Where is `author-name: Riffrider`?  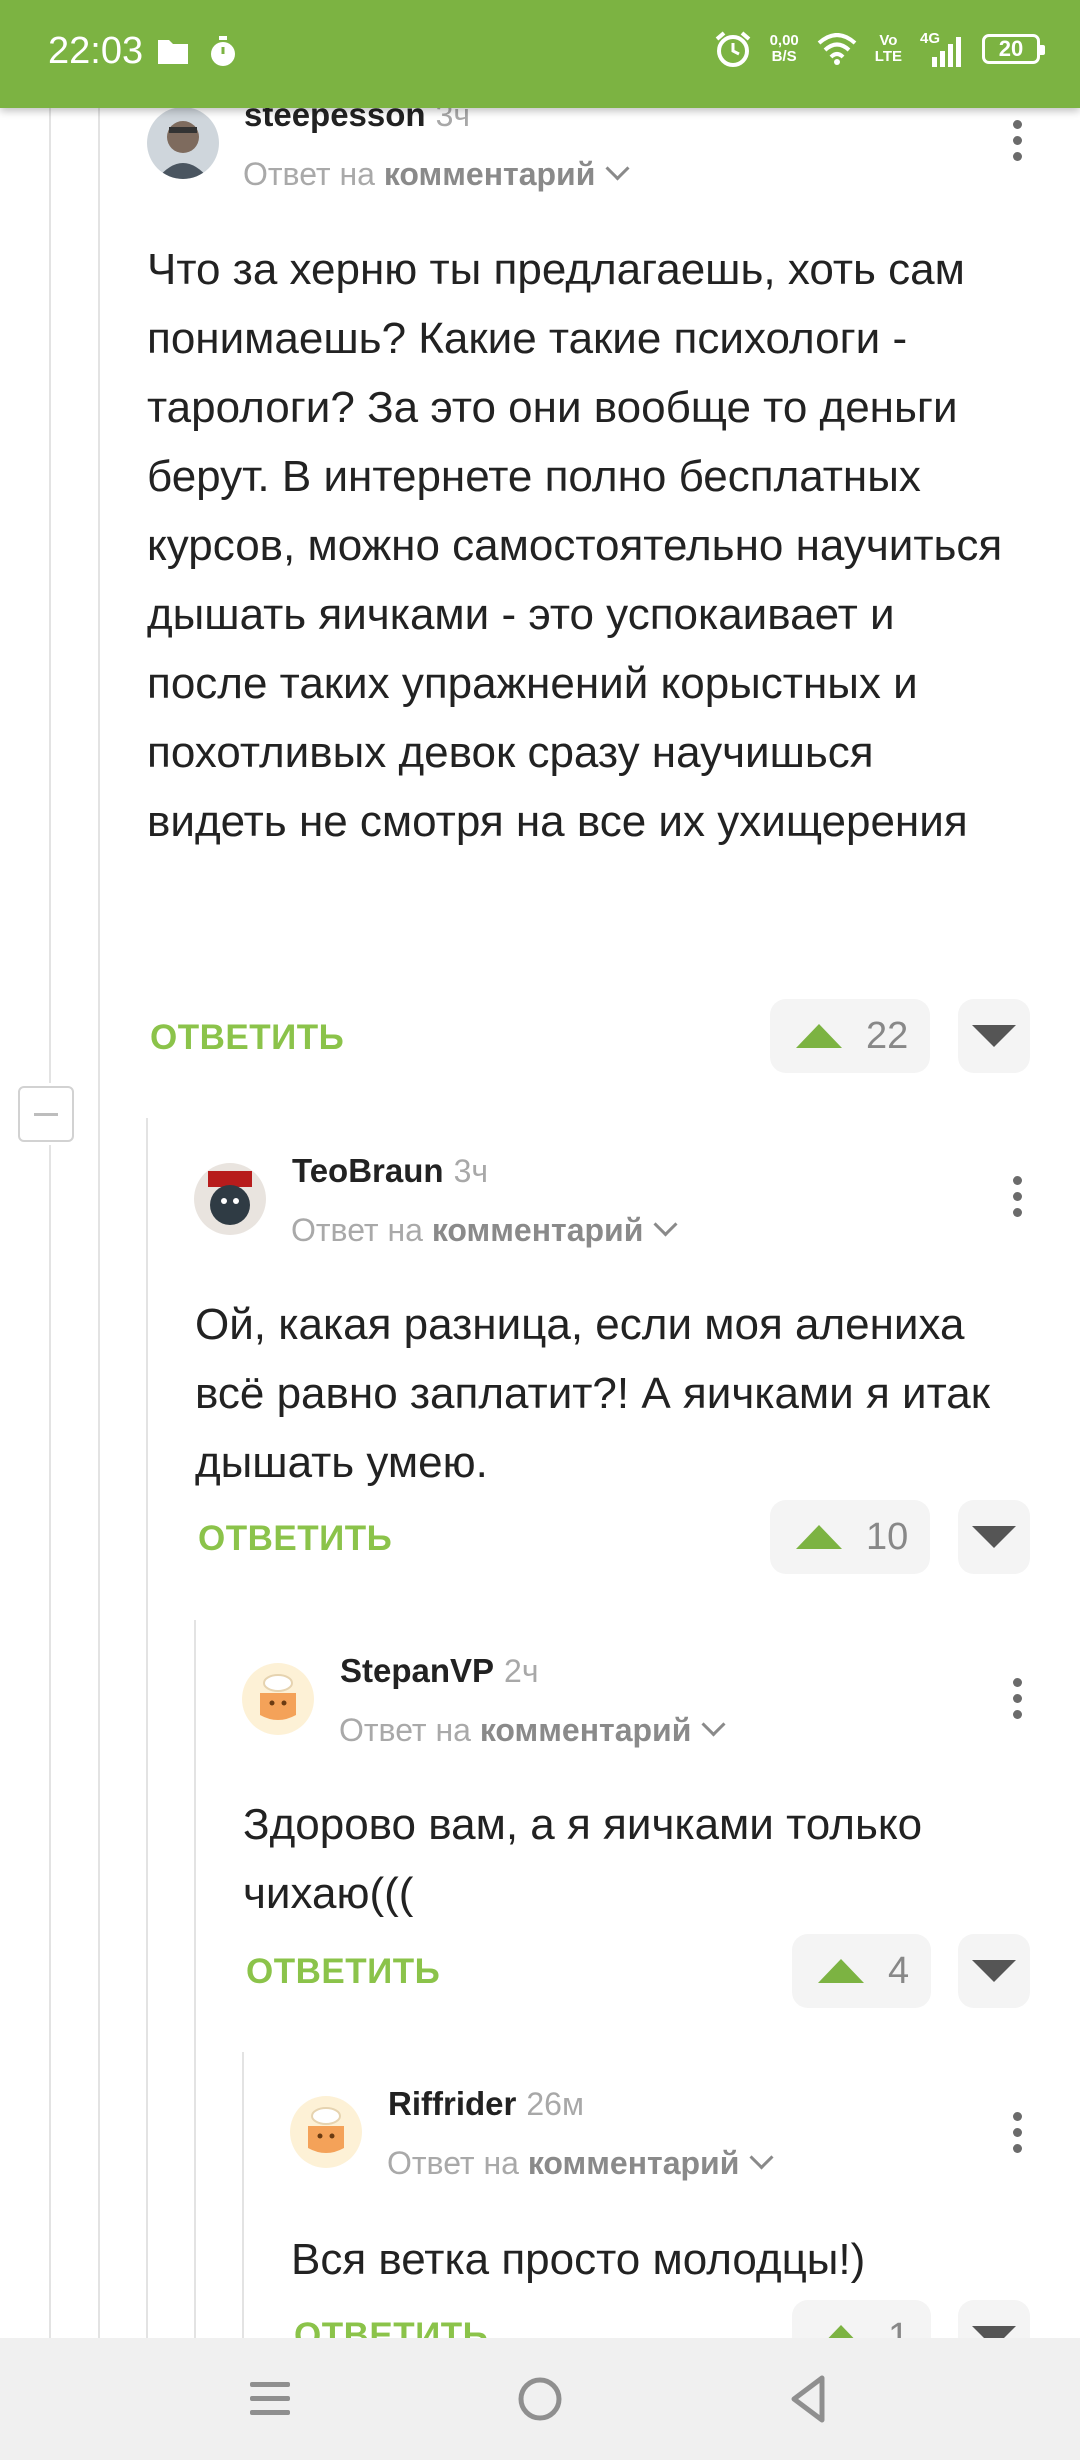 author-name: Riffrider is located at coordinates (452, 2103).